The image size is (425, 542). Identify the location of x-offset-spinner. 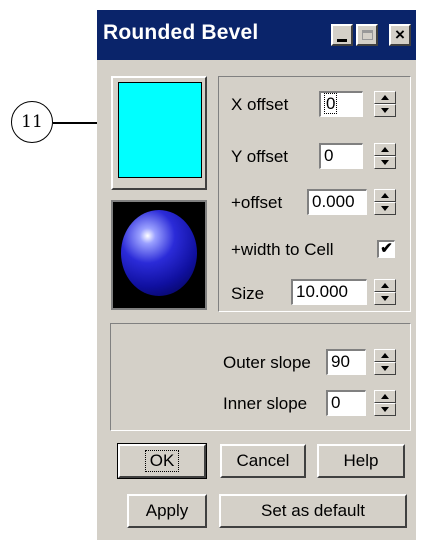
(385, 104).